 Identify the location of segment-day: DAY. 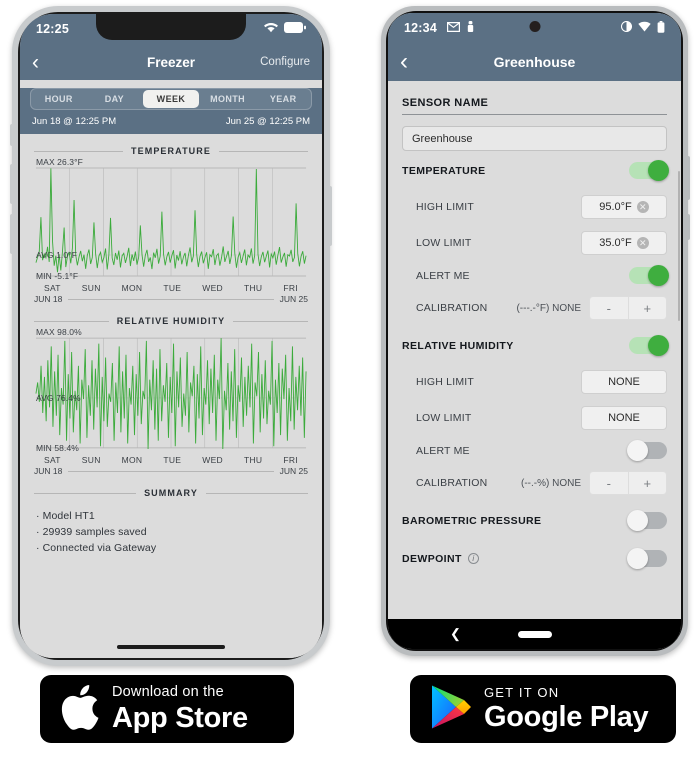
(115, 99).